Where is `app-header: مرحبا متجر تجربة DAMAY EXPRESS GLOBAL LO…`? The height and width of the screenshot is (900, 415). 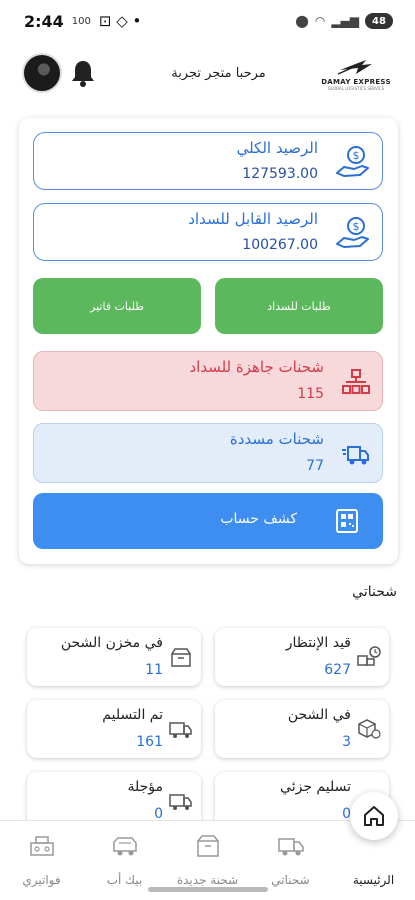 app-header: مرحبا متجر تجربة DAMAY EXPRESS GLOBAL LO… is located at coordinates (207, 73).